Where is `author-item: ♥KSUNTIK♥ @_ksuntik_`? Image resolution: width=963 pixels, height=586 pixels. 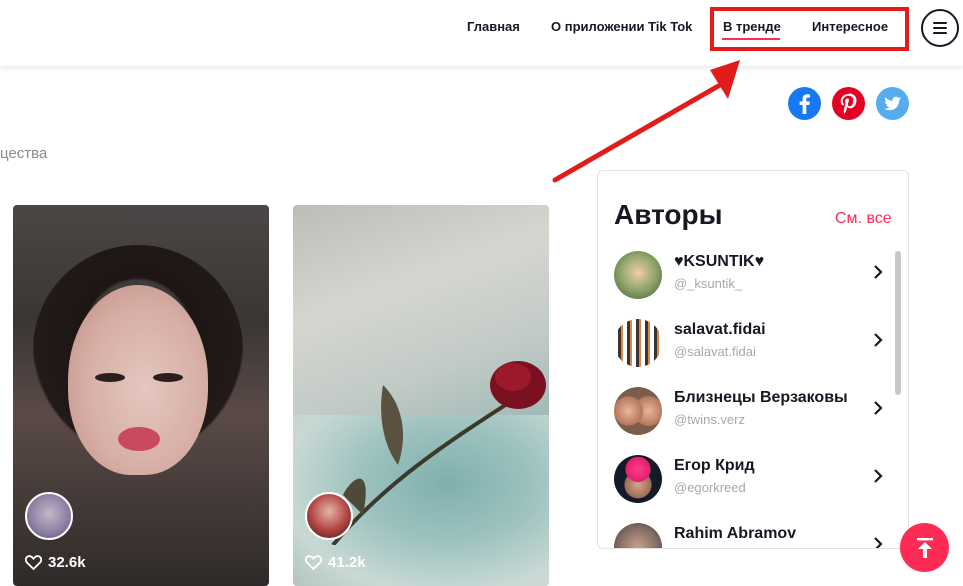 author-item: ♥KSUNTIK♥ @_ksuntik_ is located at coordinates (749, 279).